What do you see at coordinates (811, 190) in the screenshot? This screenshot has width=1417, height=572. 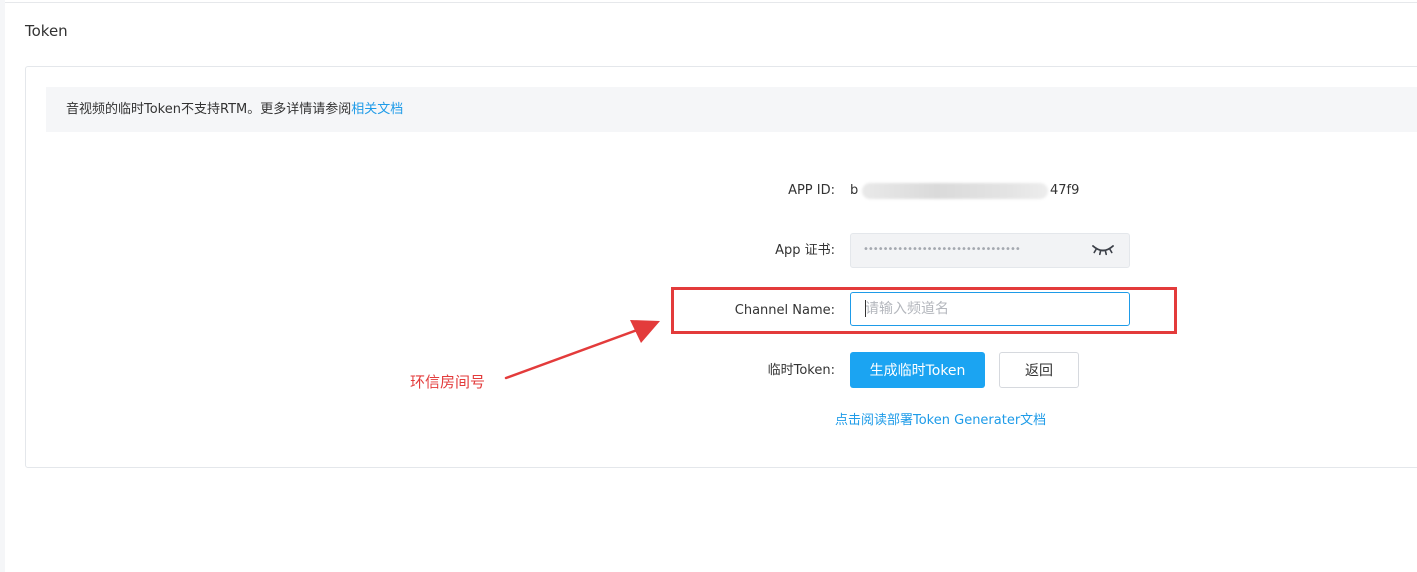 I see `app-id-label: APP ID:` at bounding box center [811, 190].